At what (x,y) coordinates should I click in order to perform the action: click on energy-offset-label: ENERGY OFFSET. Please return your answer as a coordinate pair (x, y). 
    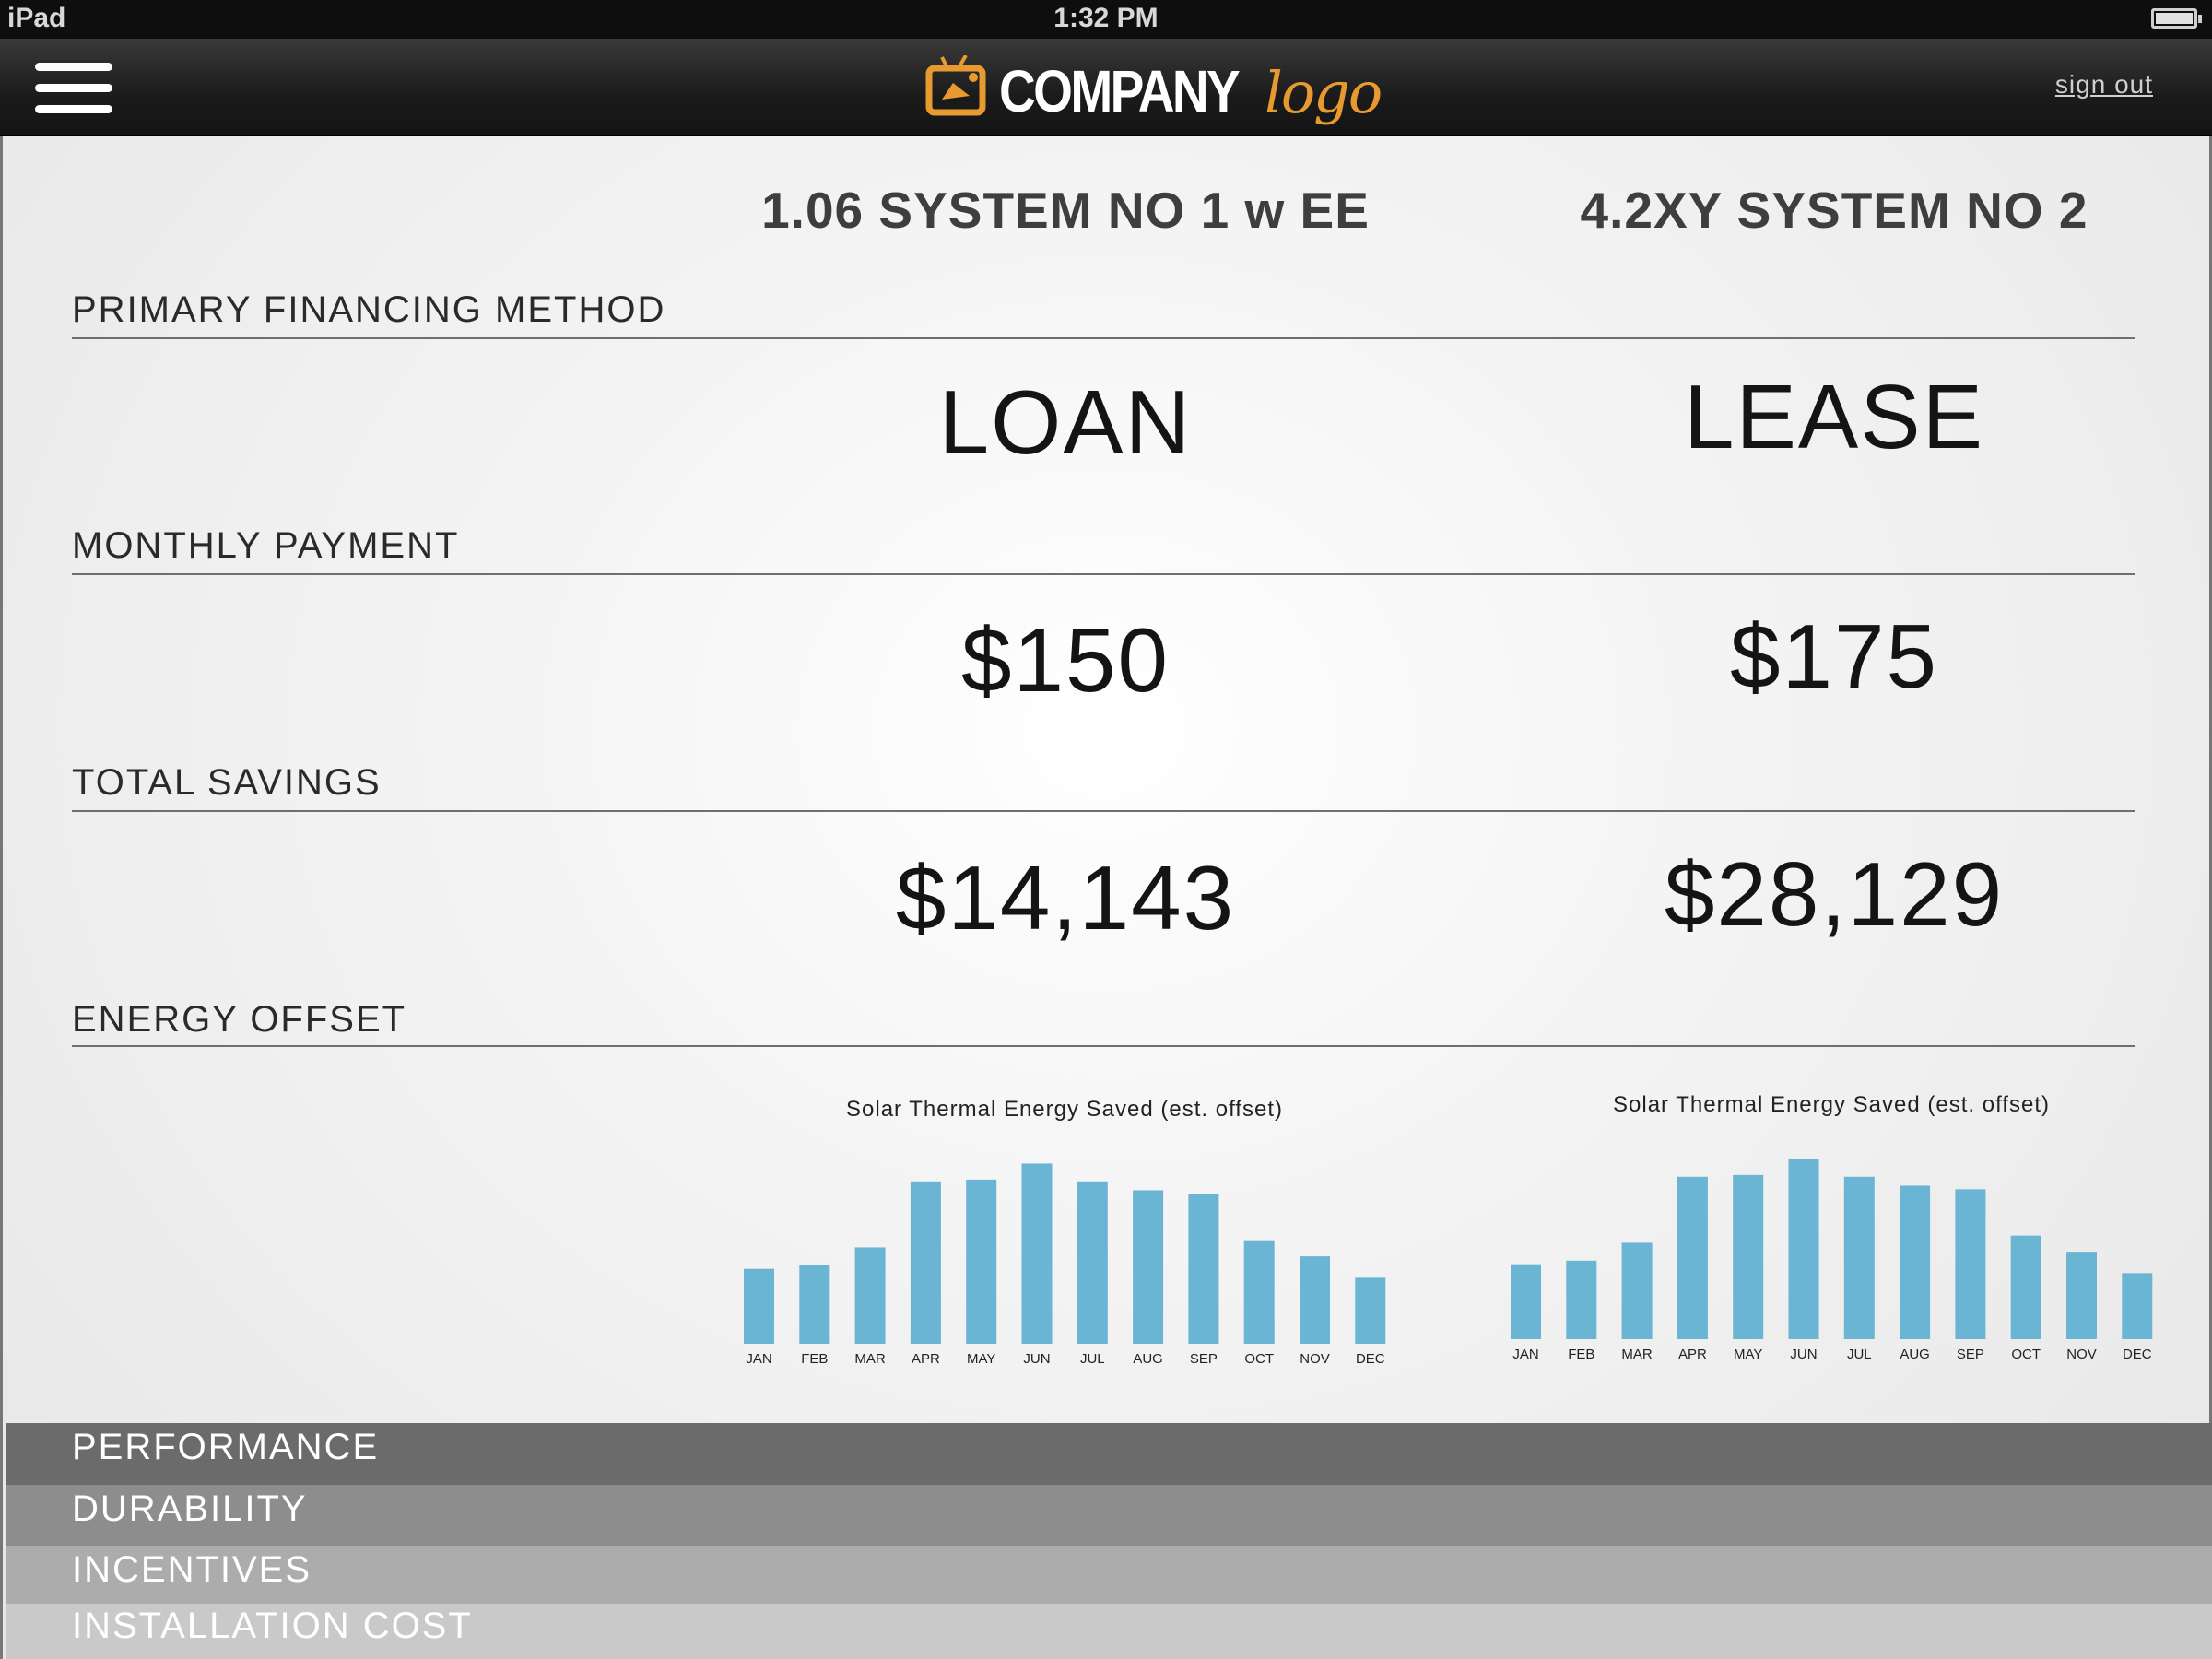
    Looking at the image, I should click on (239, 1019).